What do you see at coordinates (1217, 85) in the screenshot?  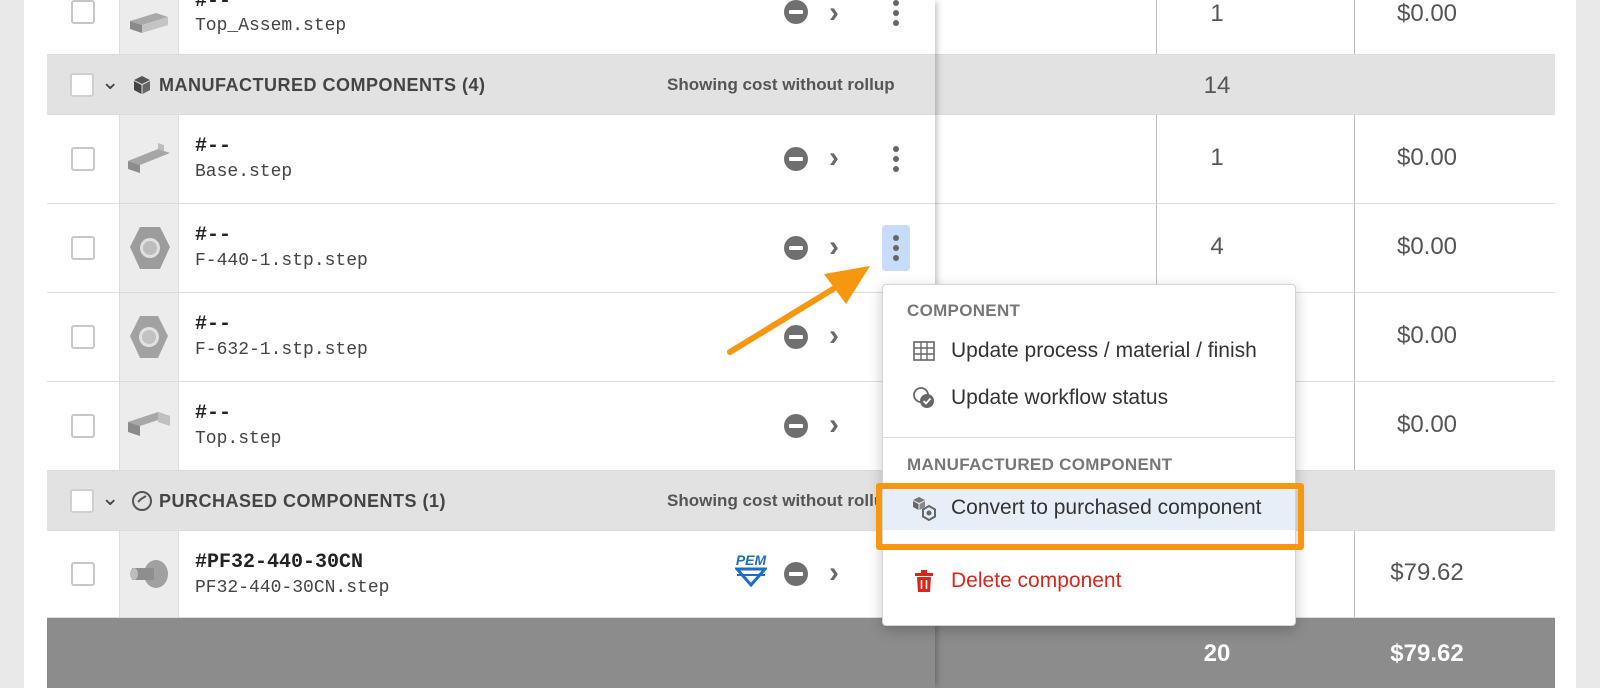 I see `group-quantity: 14` at bounding box center [1217, 85].